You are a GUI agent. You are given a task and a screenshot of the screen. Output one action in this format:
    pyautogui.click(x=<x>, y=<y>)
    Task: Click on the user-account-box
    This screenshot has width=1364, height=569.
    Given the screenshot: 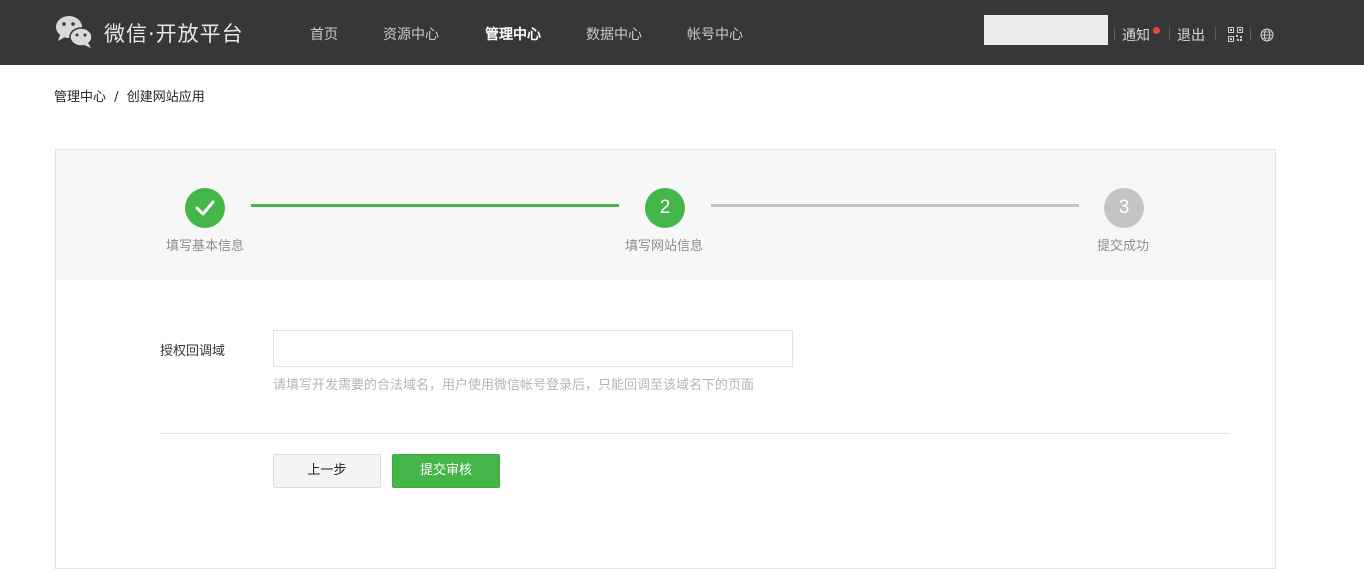 What is the action you would take?
    pyautogui.click(x=1046, y=30)
    